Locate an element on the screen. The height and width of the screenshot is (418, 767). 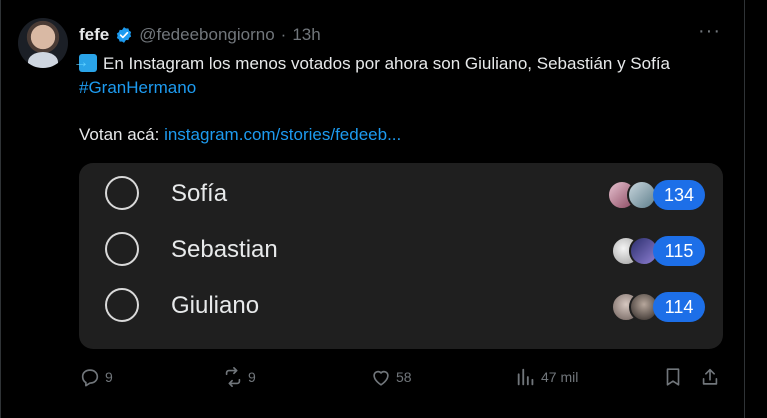
reply-button: 9 is located at coordinates (96, 377).